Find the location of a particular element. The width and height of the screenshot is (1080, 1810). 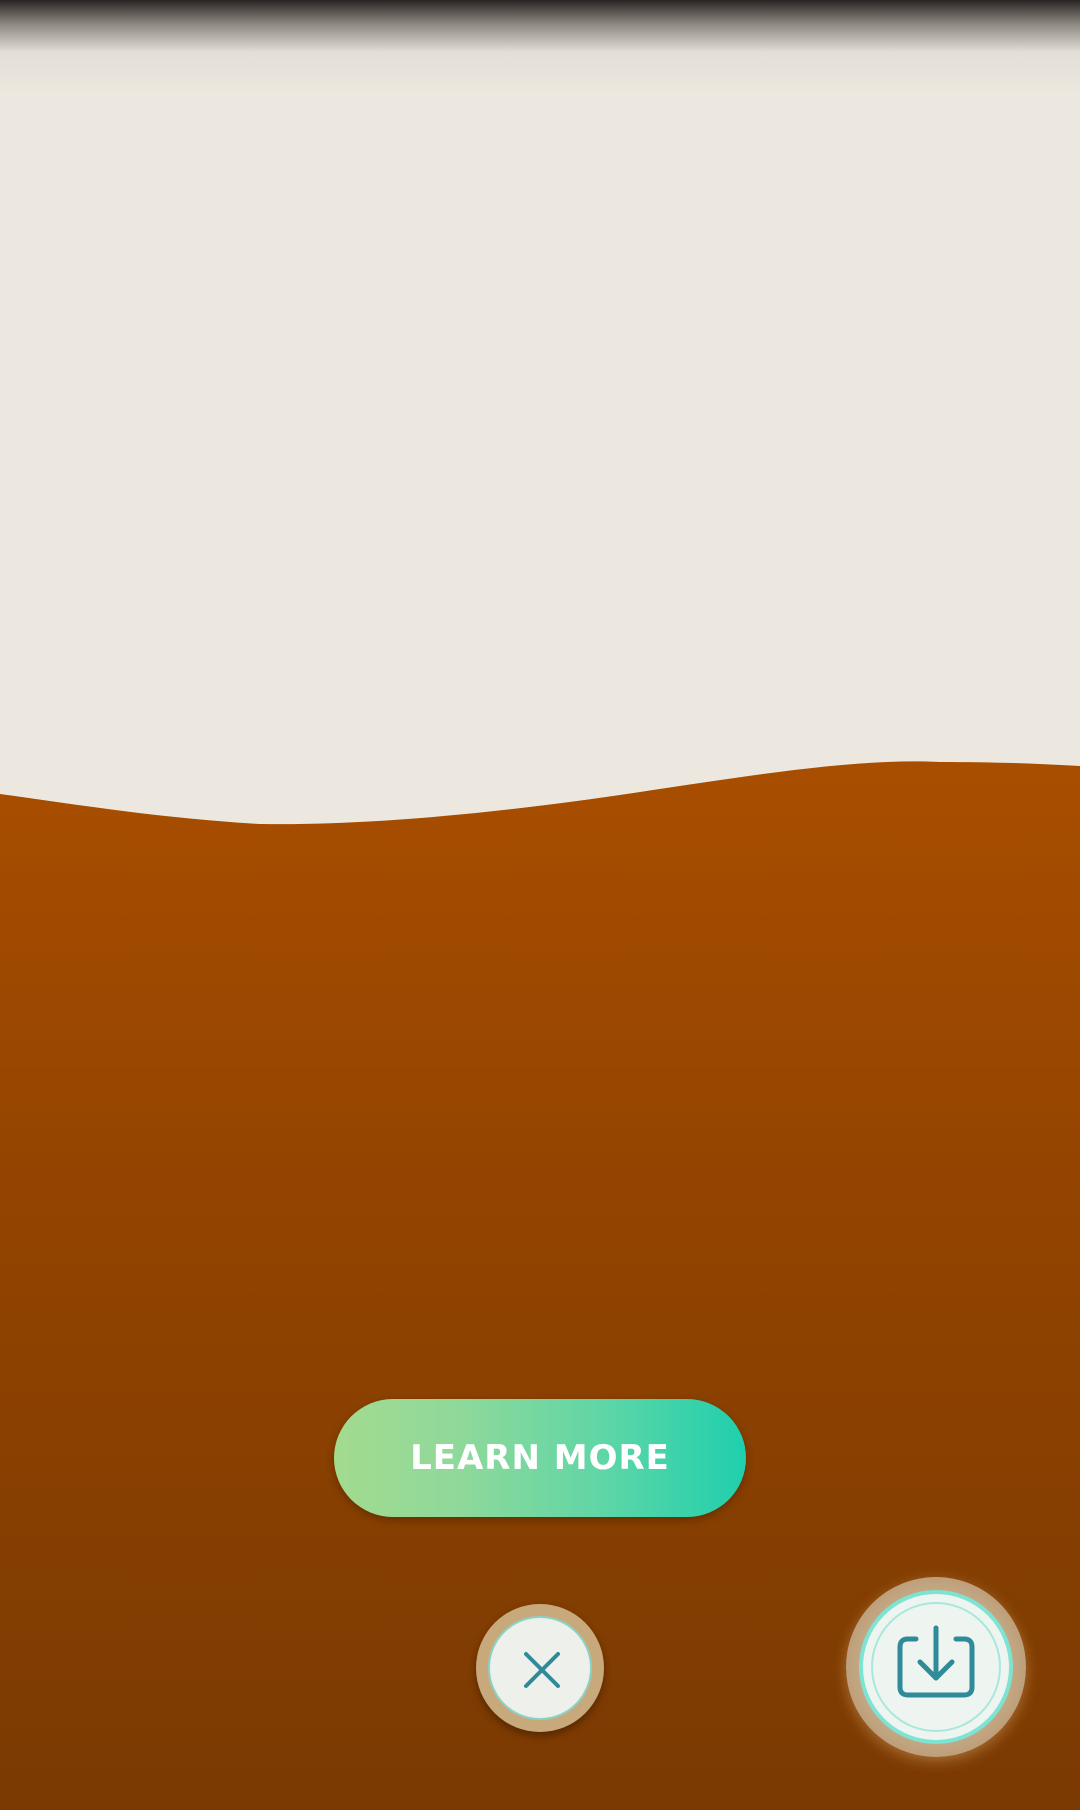

save-button-face is located at coordinates (936, 1667).